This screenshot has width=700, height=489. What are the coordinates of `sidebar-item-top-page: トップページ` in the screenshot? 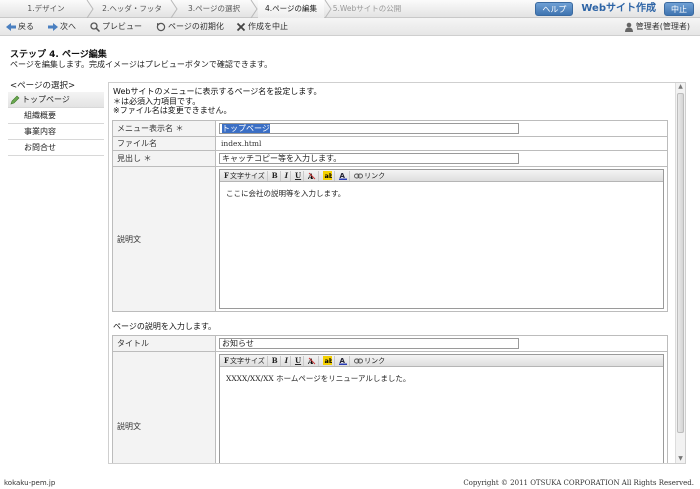 It's located at (56, 100).